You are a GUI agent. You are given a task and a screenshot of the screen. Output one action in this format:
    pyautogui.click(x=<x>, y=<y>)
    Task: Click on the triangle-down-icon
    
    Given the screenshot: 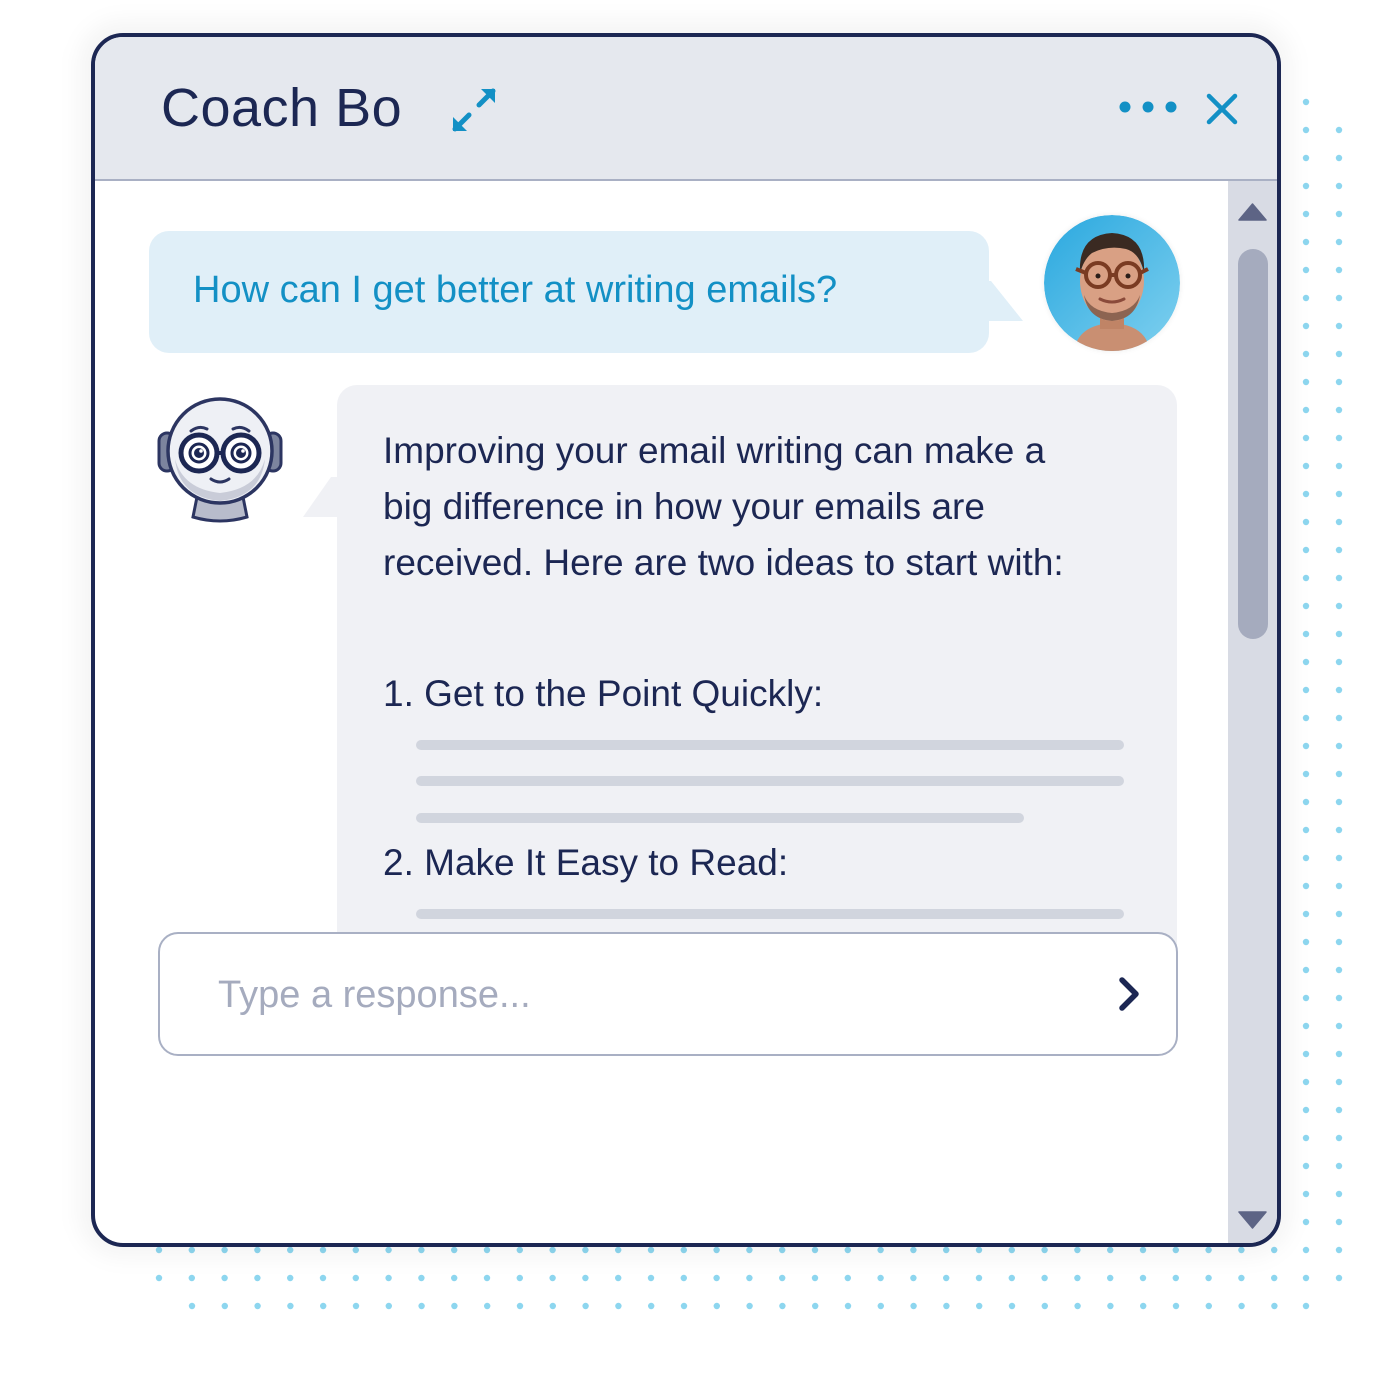 What is the action you would take?
    pyautogui.click(x=1252, y=1220)
    